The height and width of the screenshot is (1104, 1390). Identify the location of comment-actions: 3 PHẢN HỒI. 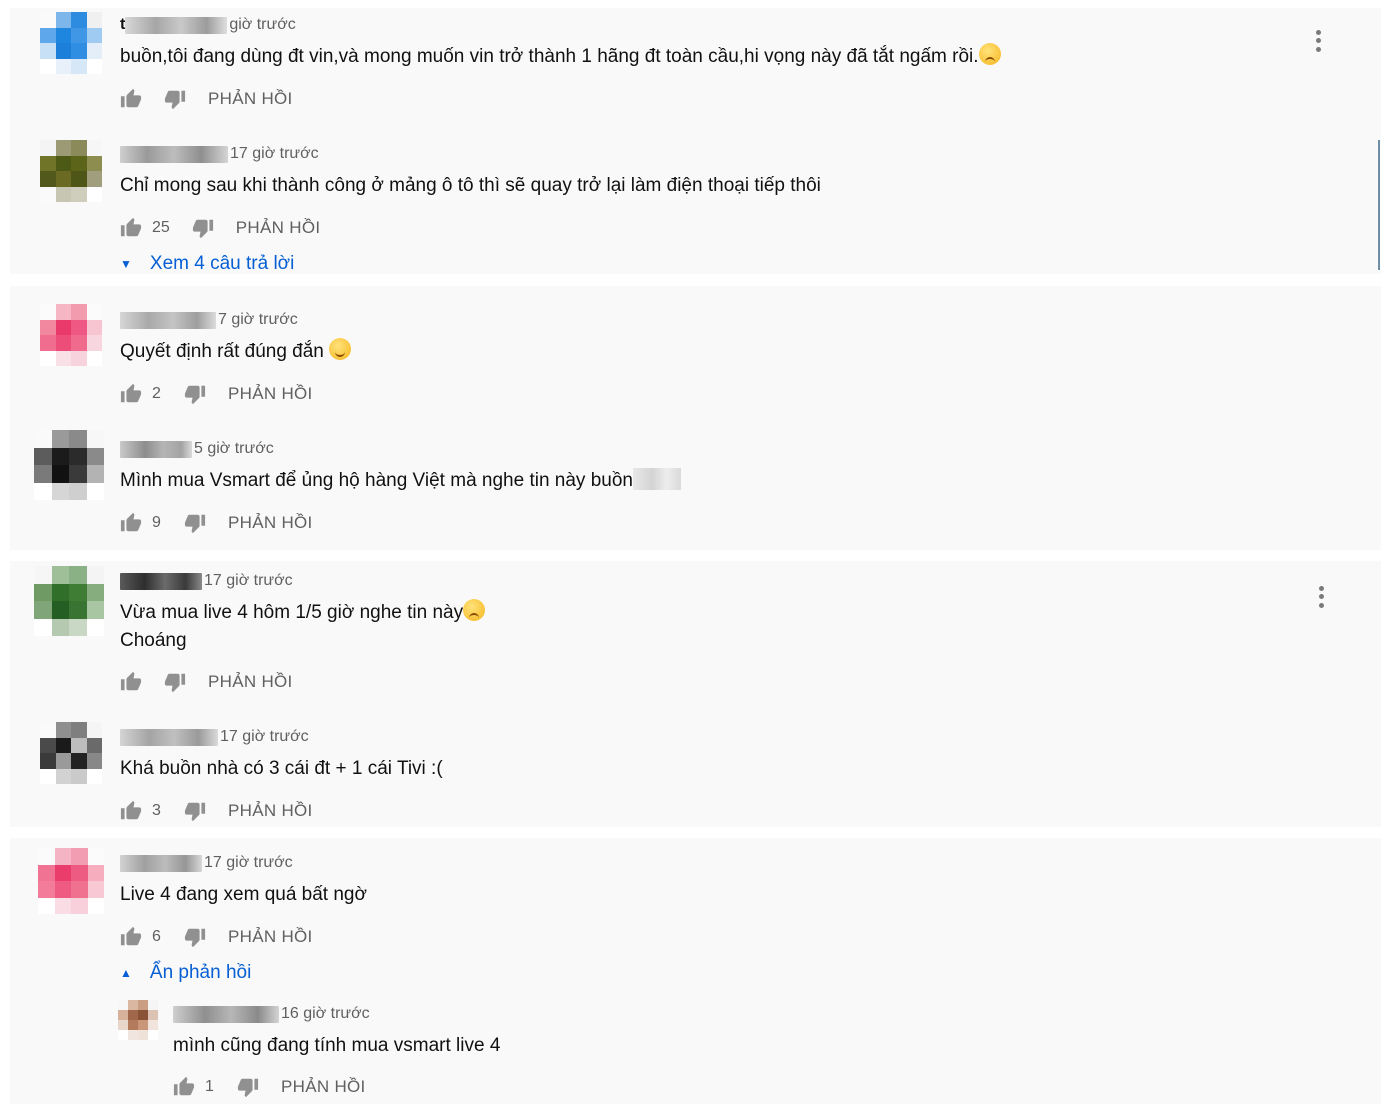
(216, 811).